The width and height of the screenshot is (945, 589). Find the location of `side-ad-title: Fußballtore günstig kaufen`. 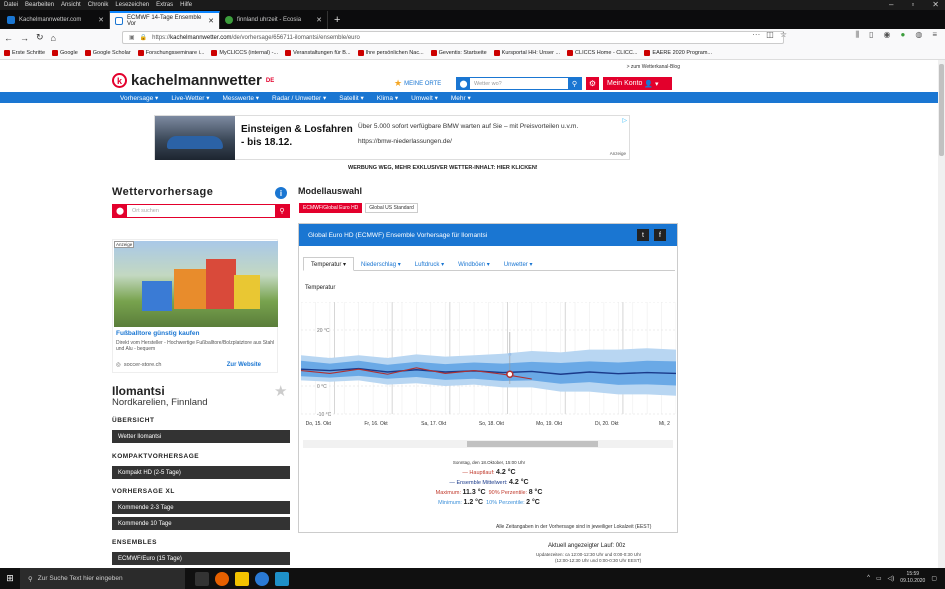

side-ad-title: Fußballtore günstig kaufen is located at coordinates (157, 333).